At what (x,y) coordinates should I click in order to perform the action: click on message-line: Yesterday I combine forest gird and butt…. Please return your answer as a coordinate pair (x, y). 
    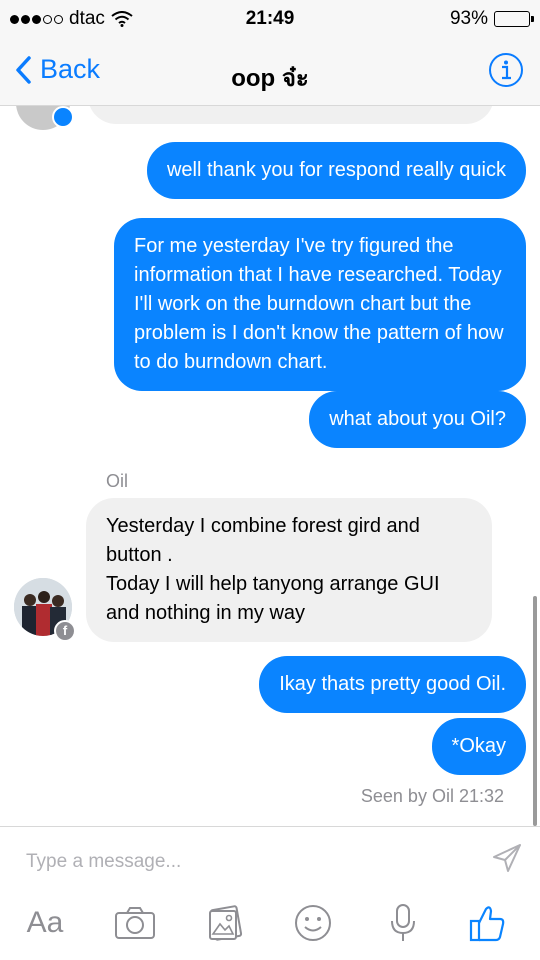
    Looking at the image, I should click on (263, 540).